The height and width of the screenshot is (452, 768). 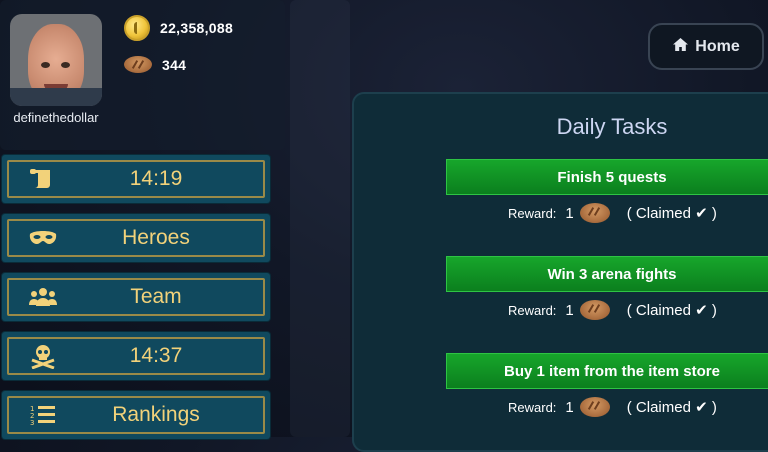 I want to click on menu-item-rankings: 123 Rankings, so click(x=136, y=415).